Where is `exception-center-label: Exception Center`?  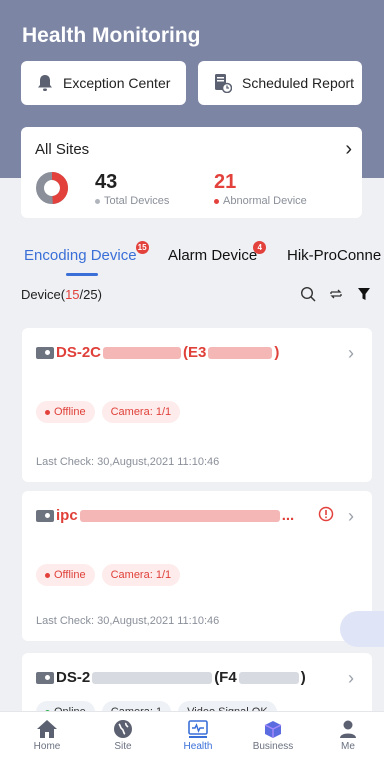 exception-center-label: Exception Center is located at coordinates (117, 83).